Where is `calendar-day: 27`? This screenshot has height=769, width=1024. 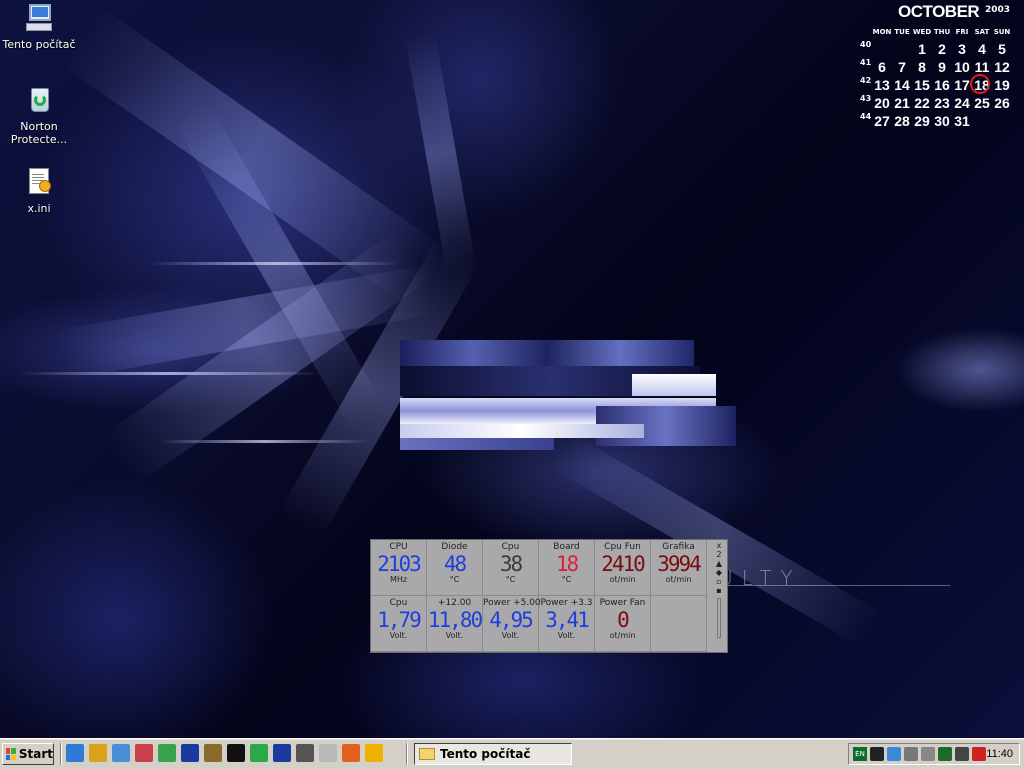
calendar-day: 27 is located at coordinates (882, 121).